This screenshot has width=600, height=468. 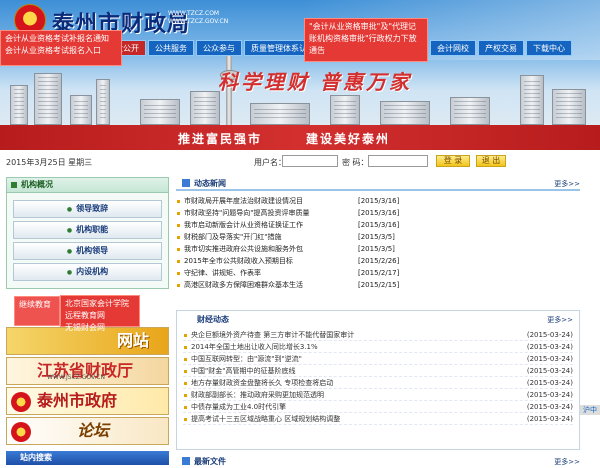 I want to click on finance-item: 财政部副部长：推动政府采购更加规范透明 (2015-03-24), so click(x=378, y=395).